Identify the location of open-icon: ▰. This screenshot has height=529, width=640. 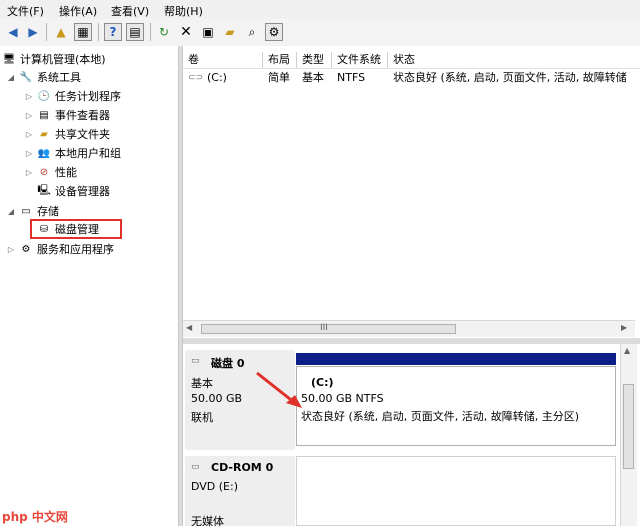
(230, 32).